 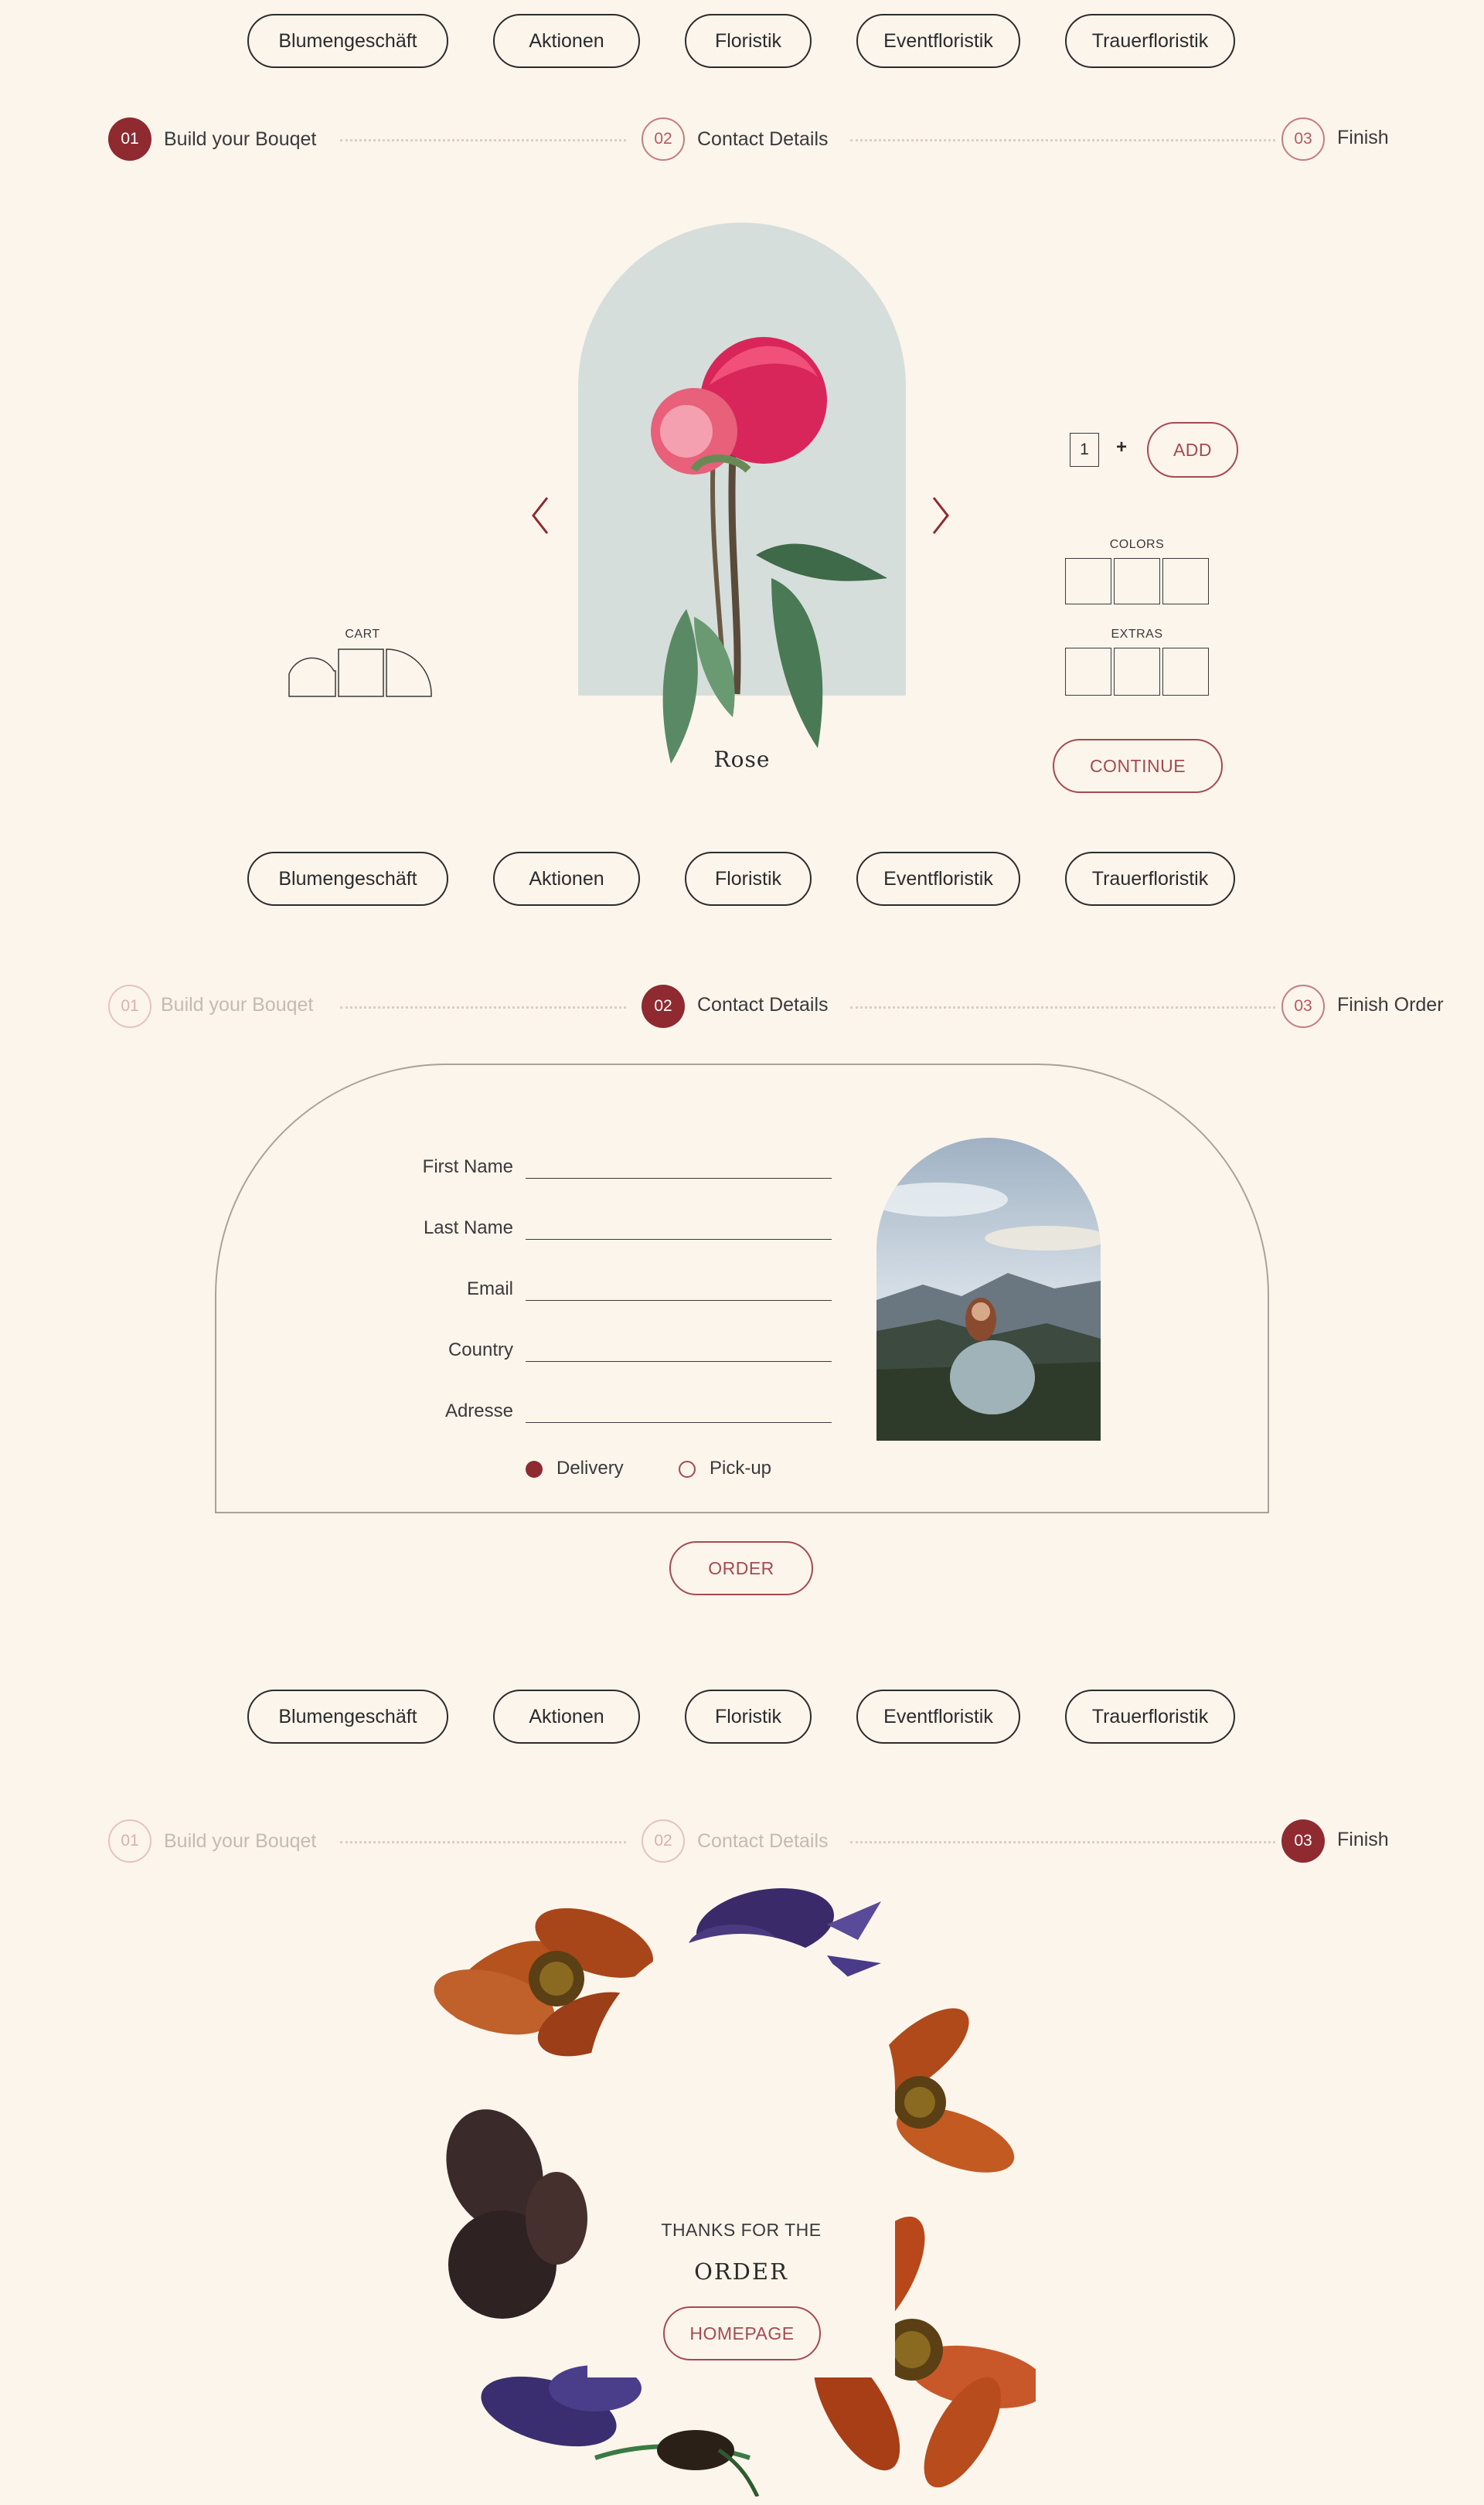 What do you see at coordinates (480, 1349) in the screenshot?
I see `country-label: Country` at bounding box center [480, 1349].